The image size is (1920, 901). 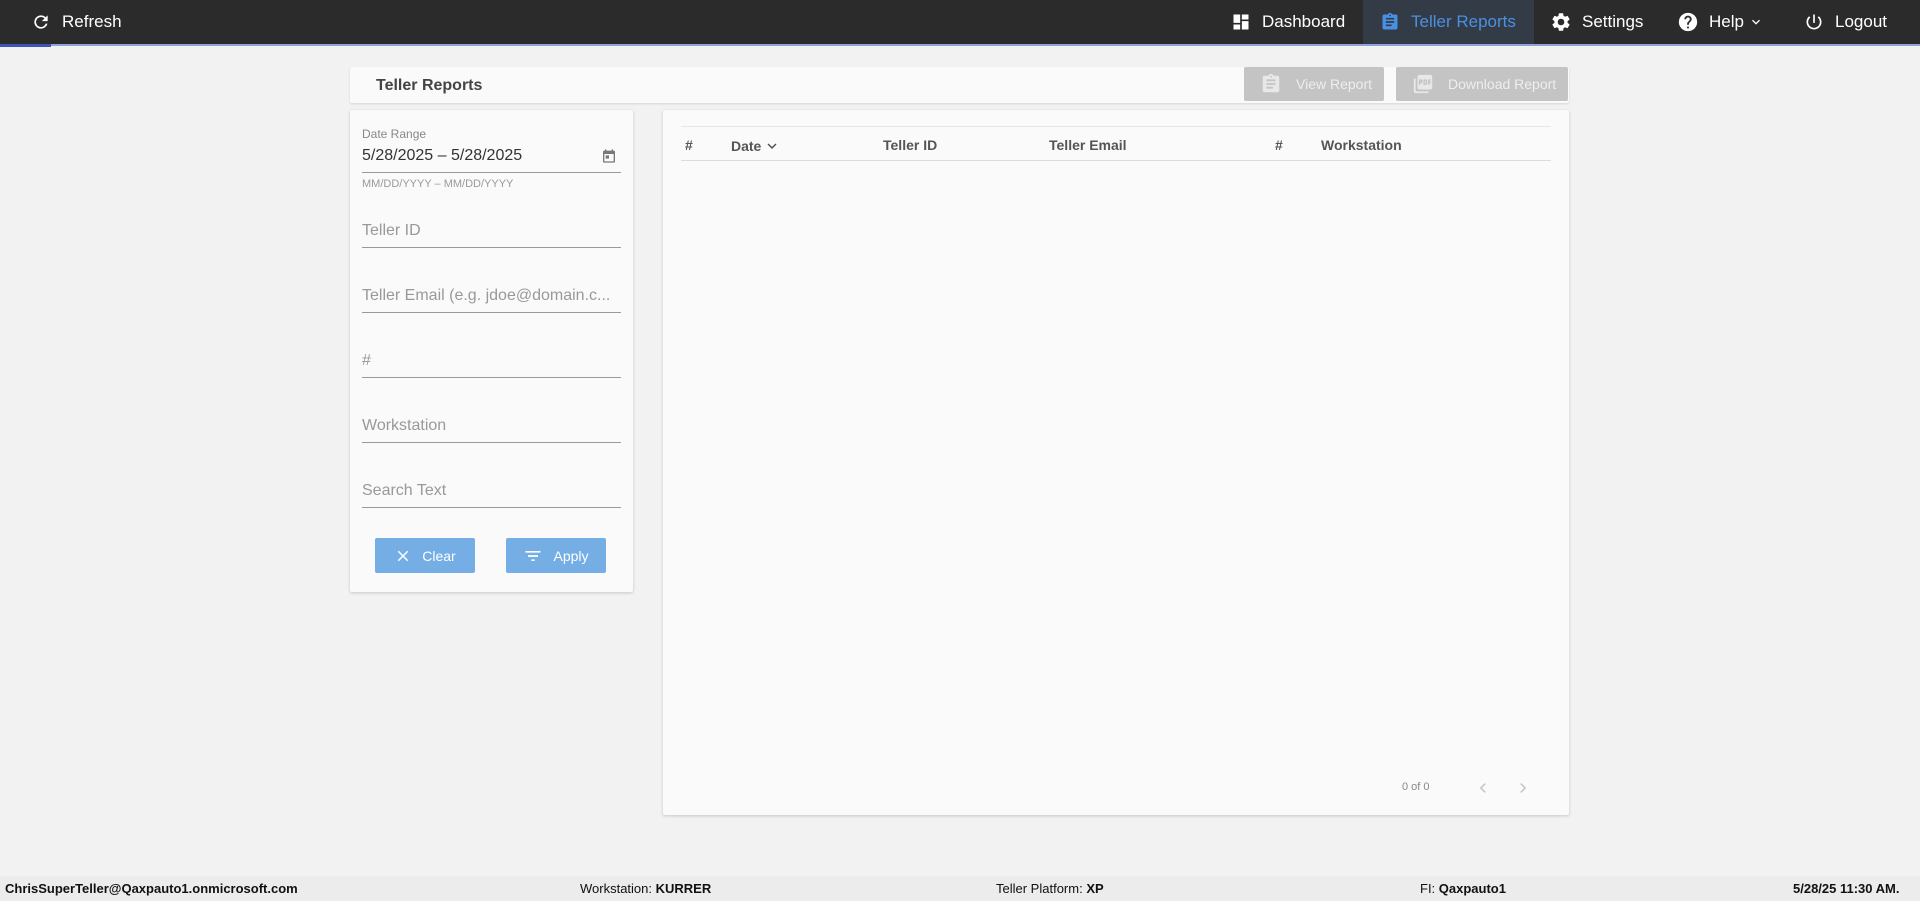 I want to click on footer-fi-value: Qaxpauto1, so click(x=1472, y=888).